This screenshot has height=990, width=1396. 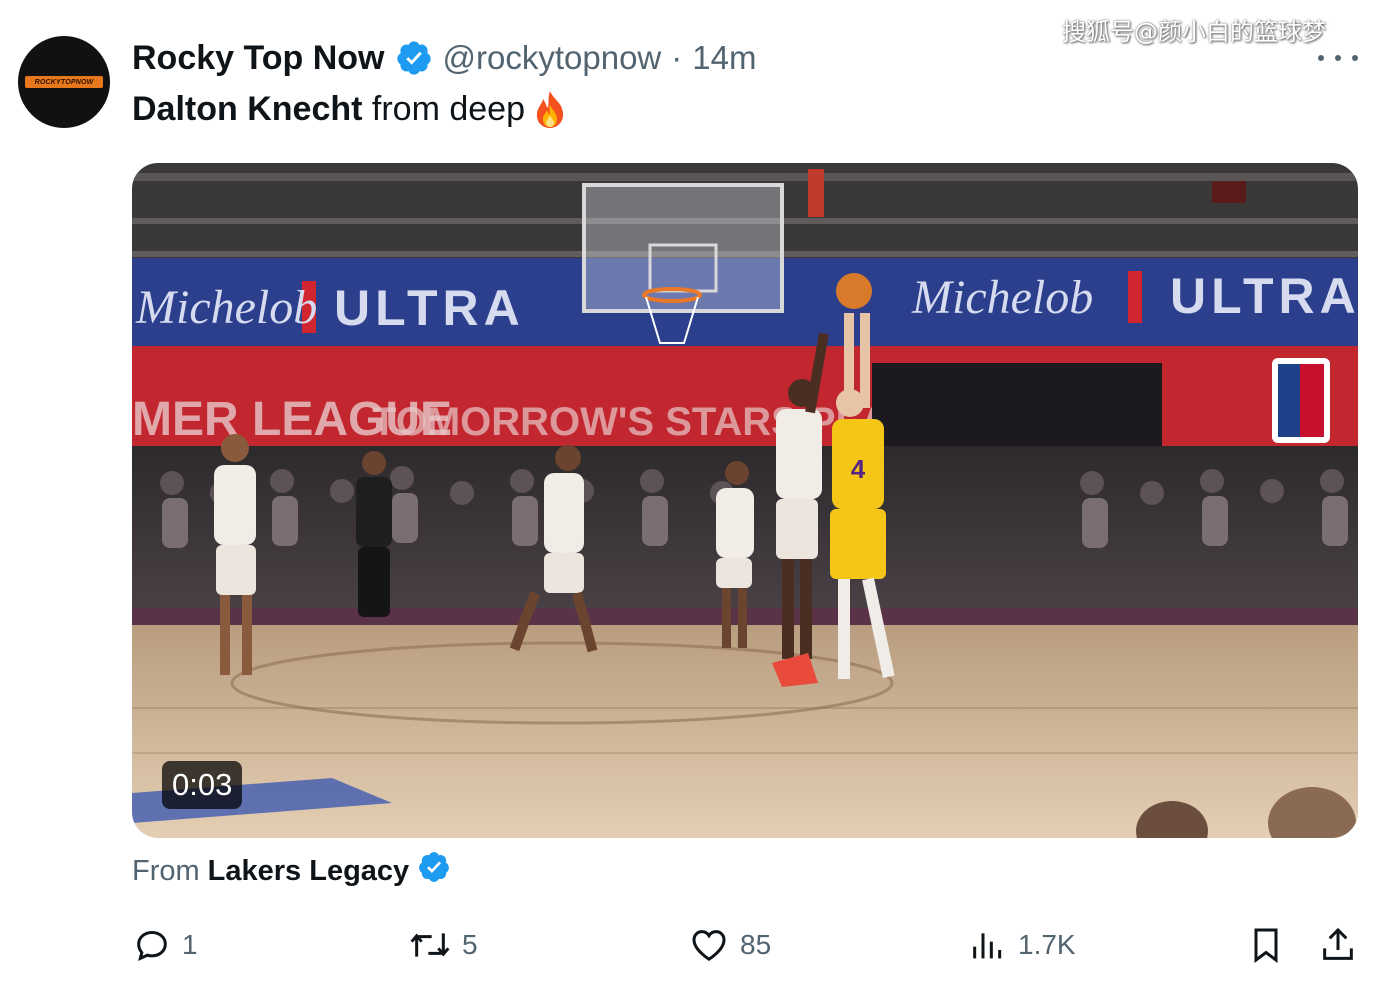 I want to click on watermark: 搜狐号@颜小白的篮球梦, so click(x=1194, y=32).